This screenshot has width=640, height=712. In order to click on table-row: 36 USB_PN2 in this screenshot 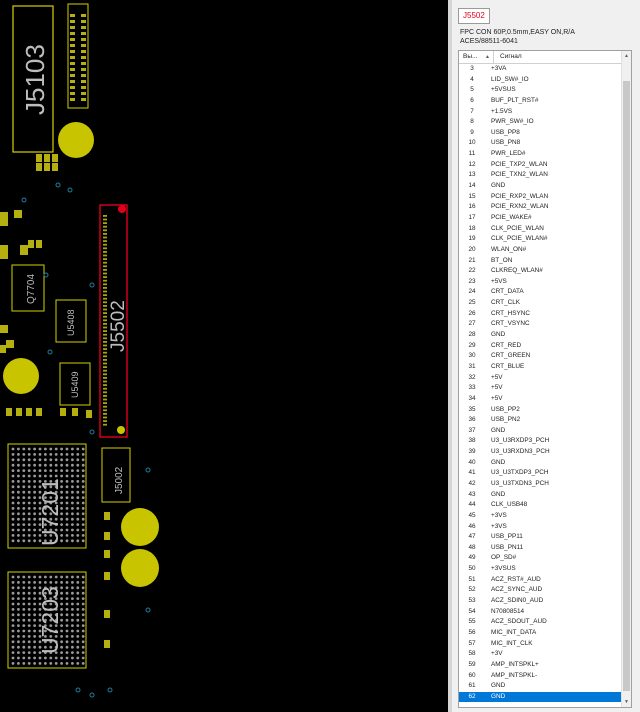, I will do `click(540, 420)`.